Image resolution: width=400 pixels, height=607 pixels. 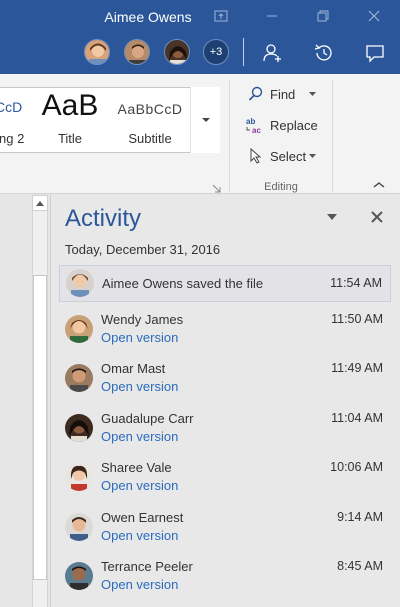 I want to click on activity-time: 11:04 AM, so click(x=357, y=418).